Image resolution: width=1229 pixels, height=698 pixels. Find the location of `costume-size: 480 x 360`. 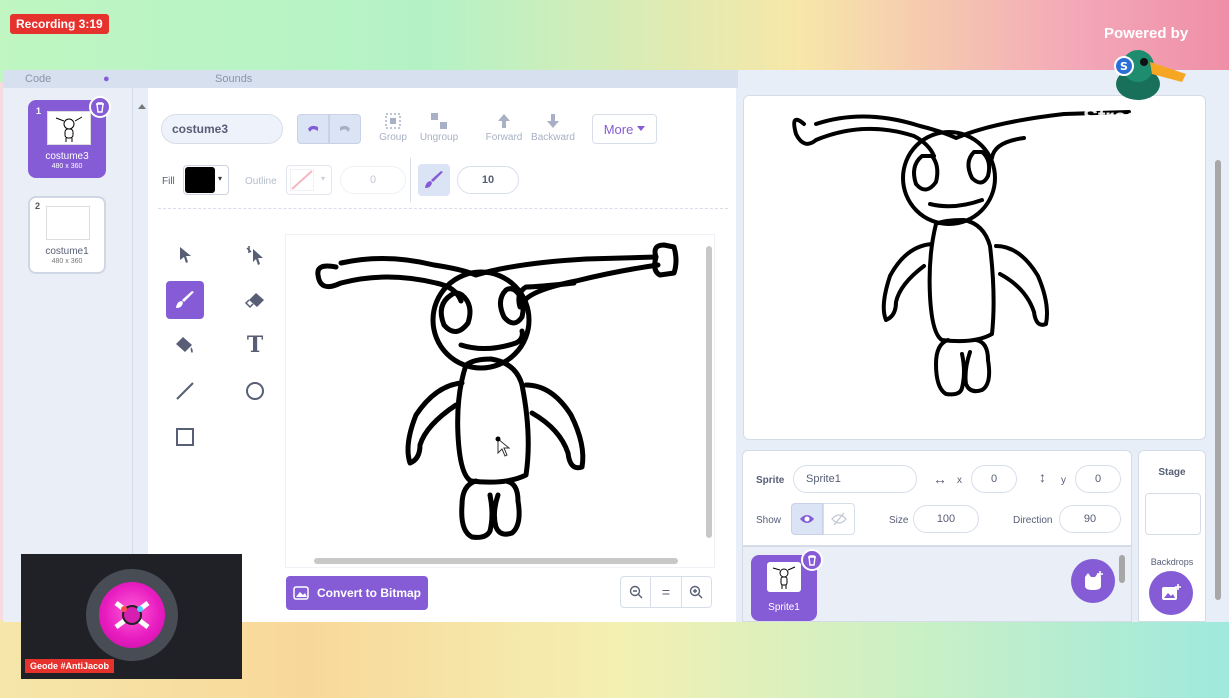

costume-size: 480 x 360 is located at coordinates (67, 166).